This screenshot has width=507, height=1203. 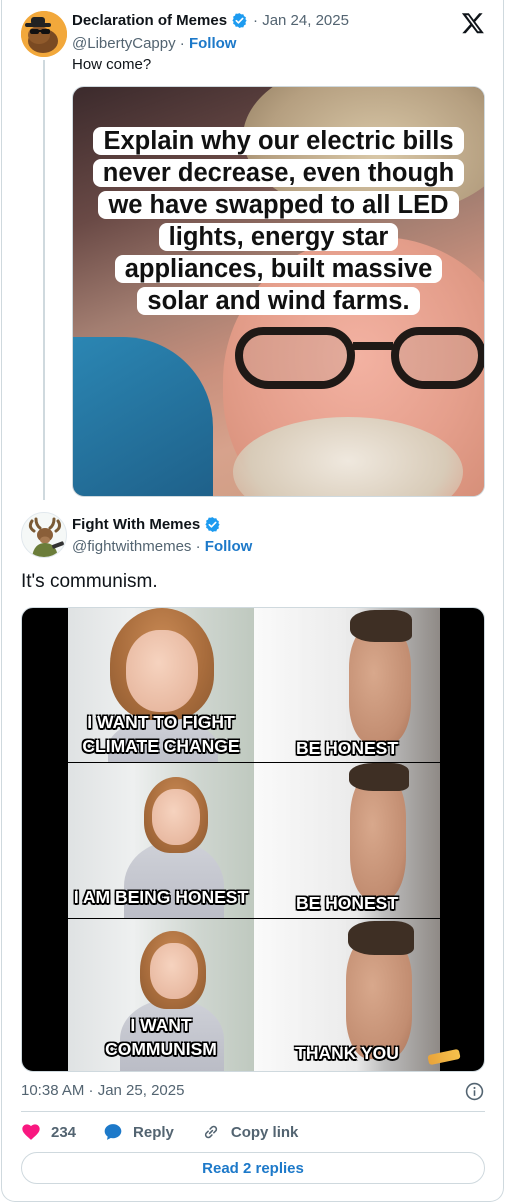 I want to click on parent-author-row: Declaration of Memes · Jan 24, 2025, so click(x=210, y=20).